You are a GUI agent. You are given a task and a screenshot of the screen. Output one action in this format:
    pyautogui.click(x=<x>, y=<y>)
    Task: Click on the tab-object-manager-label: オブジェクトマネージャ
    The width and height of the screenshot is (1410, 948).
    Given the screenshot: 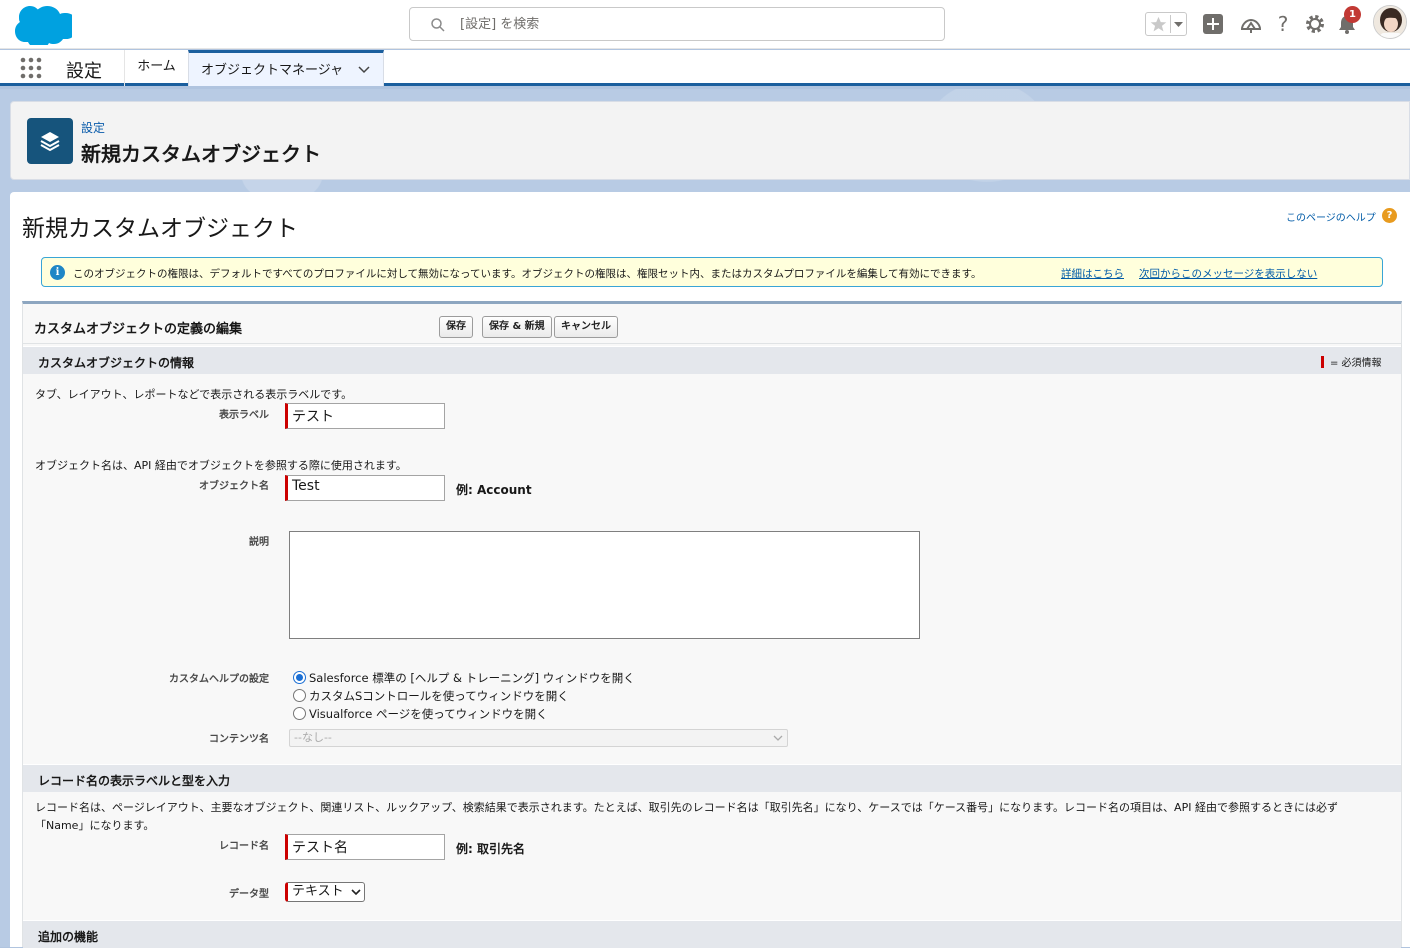 What is the action you would take?
    pyautogui.click(x=272, y=70)
    